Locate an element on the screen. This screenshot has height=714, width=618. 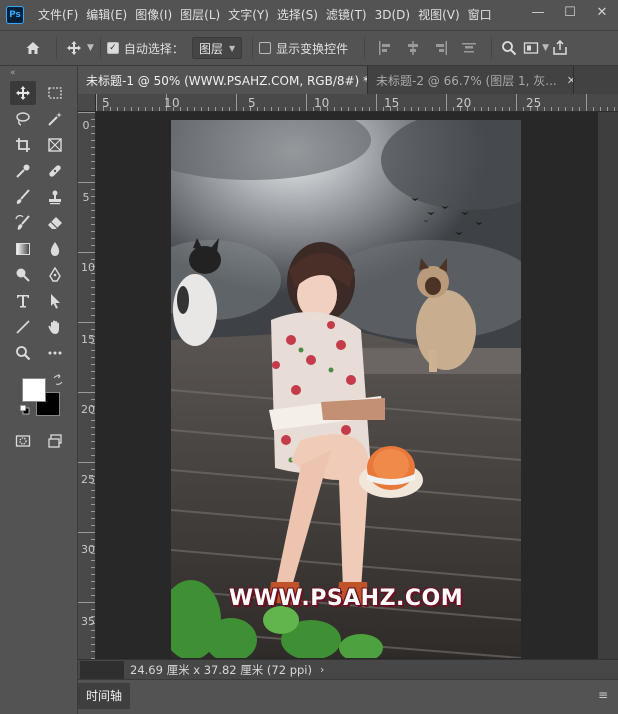
show-transform-checkbox is located at coordinates (265, 48).